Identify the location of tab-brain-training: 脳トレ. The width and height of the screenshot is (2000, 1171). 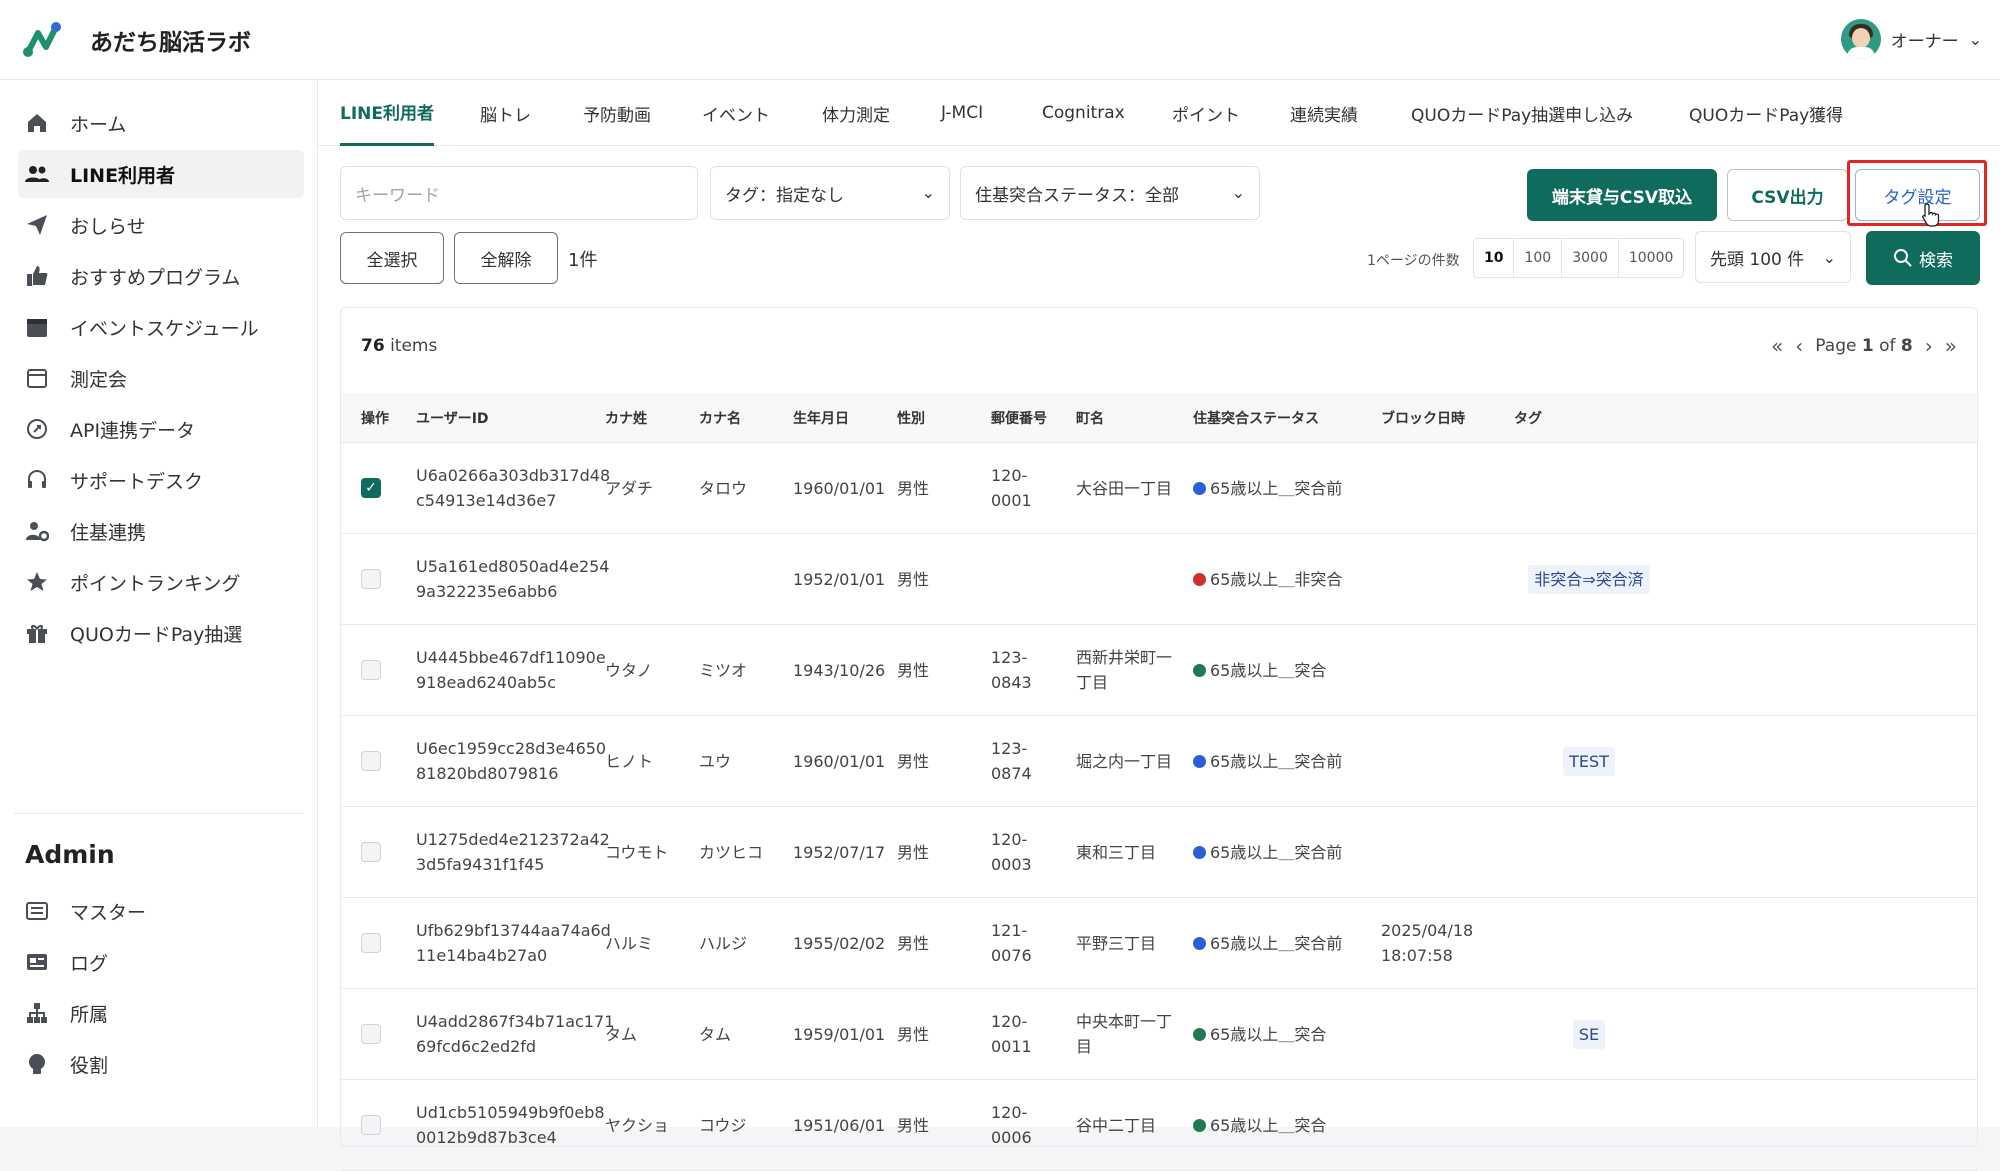
(505, 113).